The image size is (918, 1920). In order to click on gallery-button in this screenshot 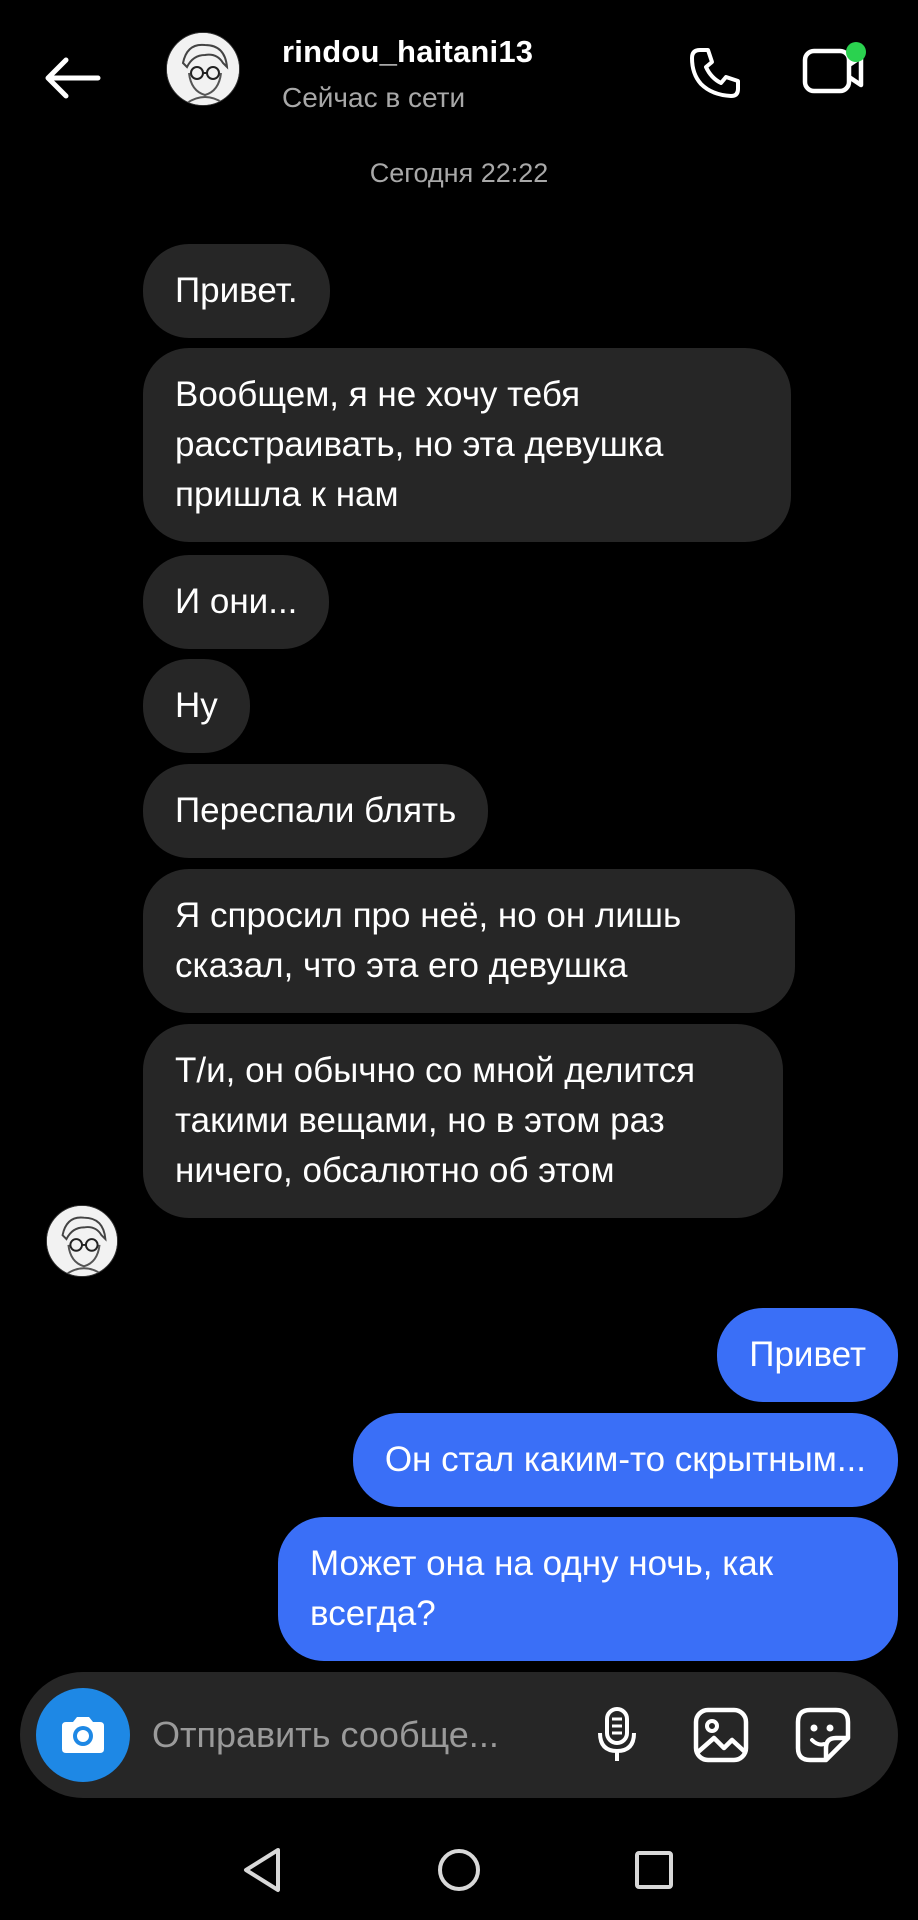, I will do `click(721, 1735)`.